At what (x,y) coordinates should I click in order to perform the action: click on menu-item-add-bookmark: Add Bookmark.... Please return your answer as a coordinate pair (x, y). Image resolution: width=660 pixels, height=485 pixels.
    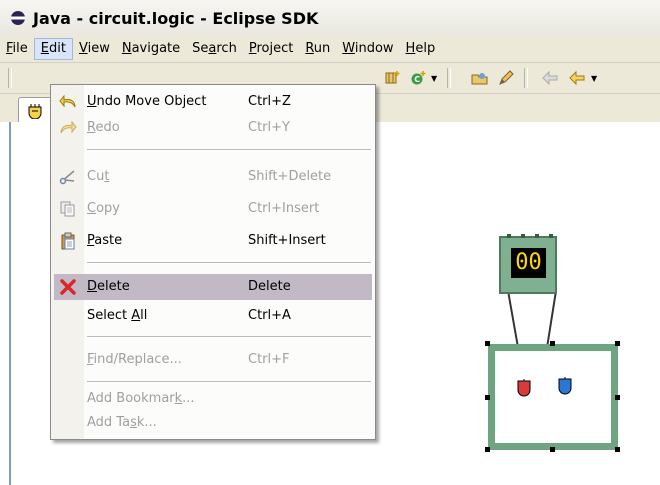
    Looking at the image, I should click on (213, 399).